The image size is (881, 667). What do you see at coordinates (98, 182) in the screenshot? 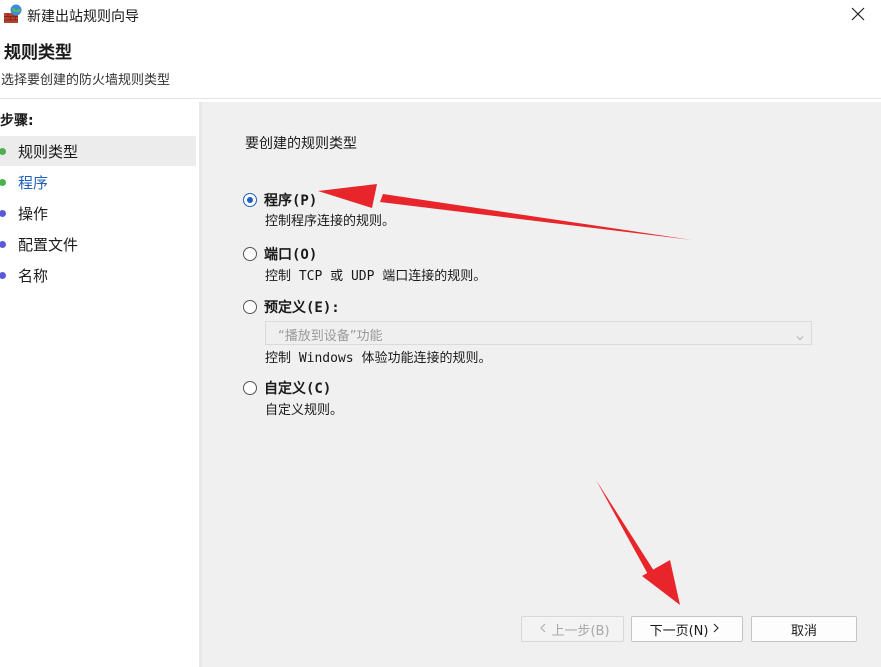
I see `step-program: 程序` at bounding box center [98, 182].